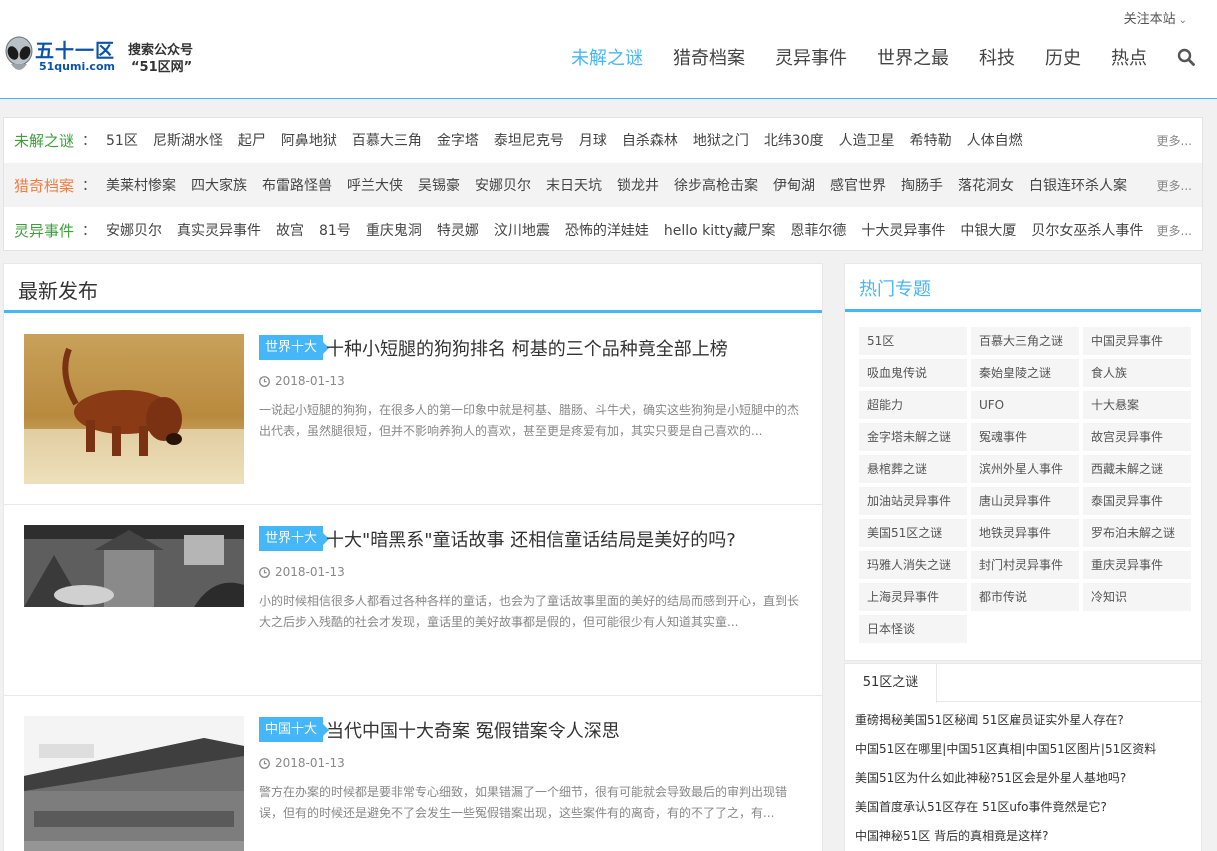  Describe the element at coordinates (122, 140) in the screenshot. I see `tag-link: 51区` at that location.